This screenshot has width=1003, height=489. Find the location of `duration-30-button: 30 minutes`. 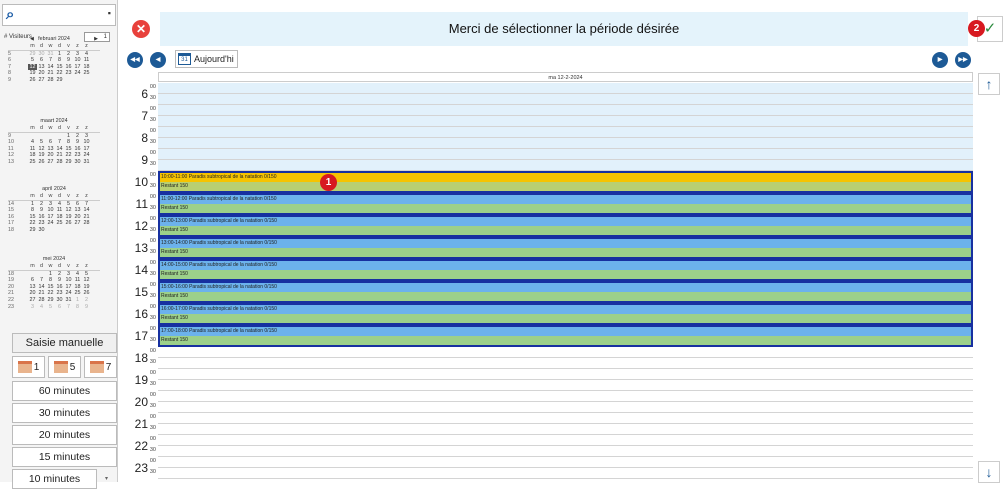

duration-30-button: 30 minutes is located at coordinates (64, 413).